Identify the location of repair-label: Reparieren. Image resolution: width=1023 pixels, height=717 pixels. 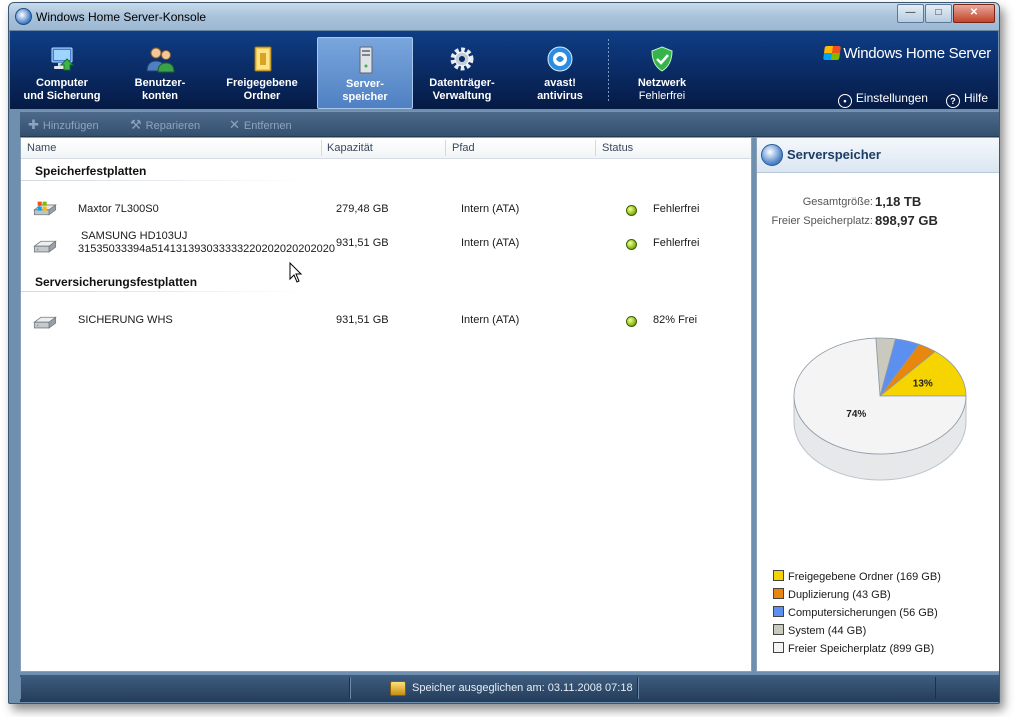
(173, 126).